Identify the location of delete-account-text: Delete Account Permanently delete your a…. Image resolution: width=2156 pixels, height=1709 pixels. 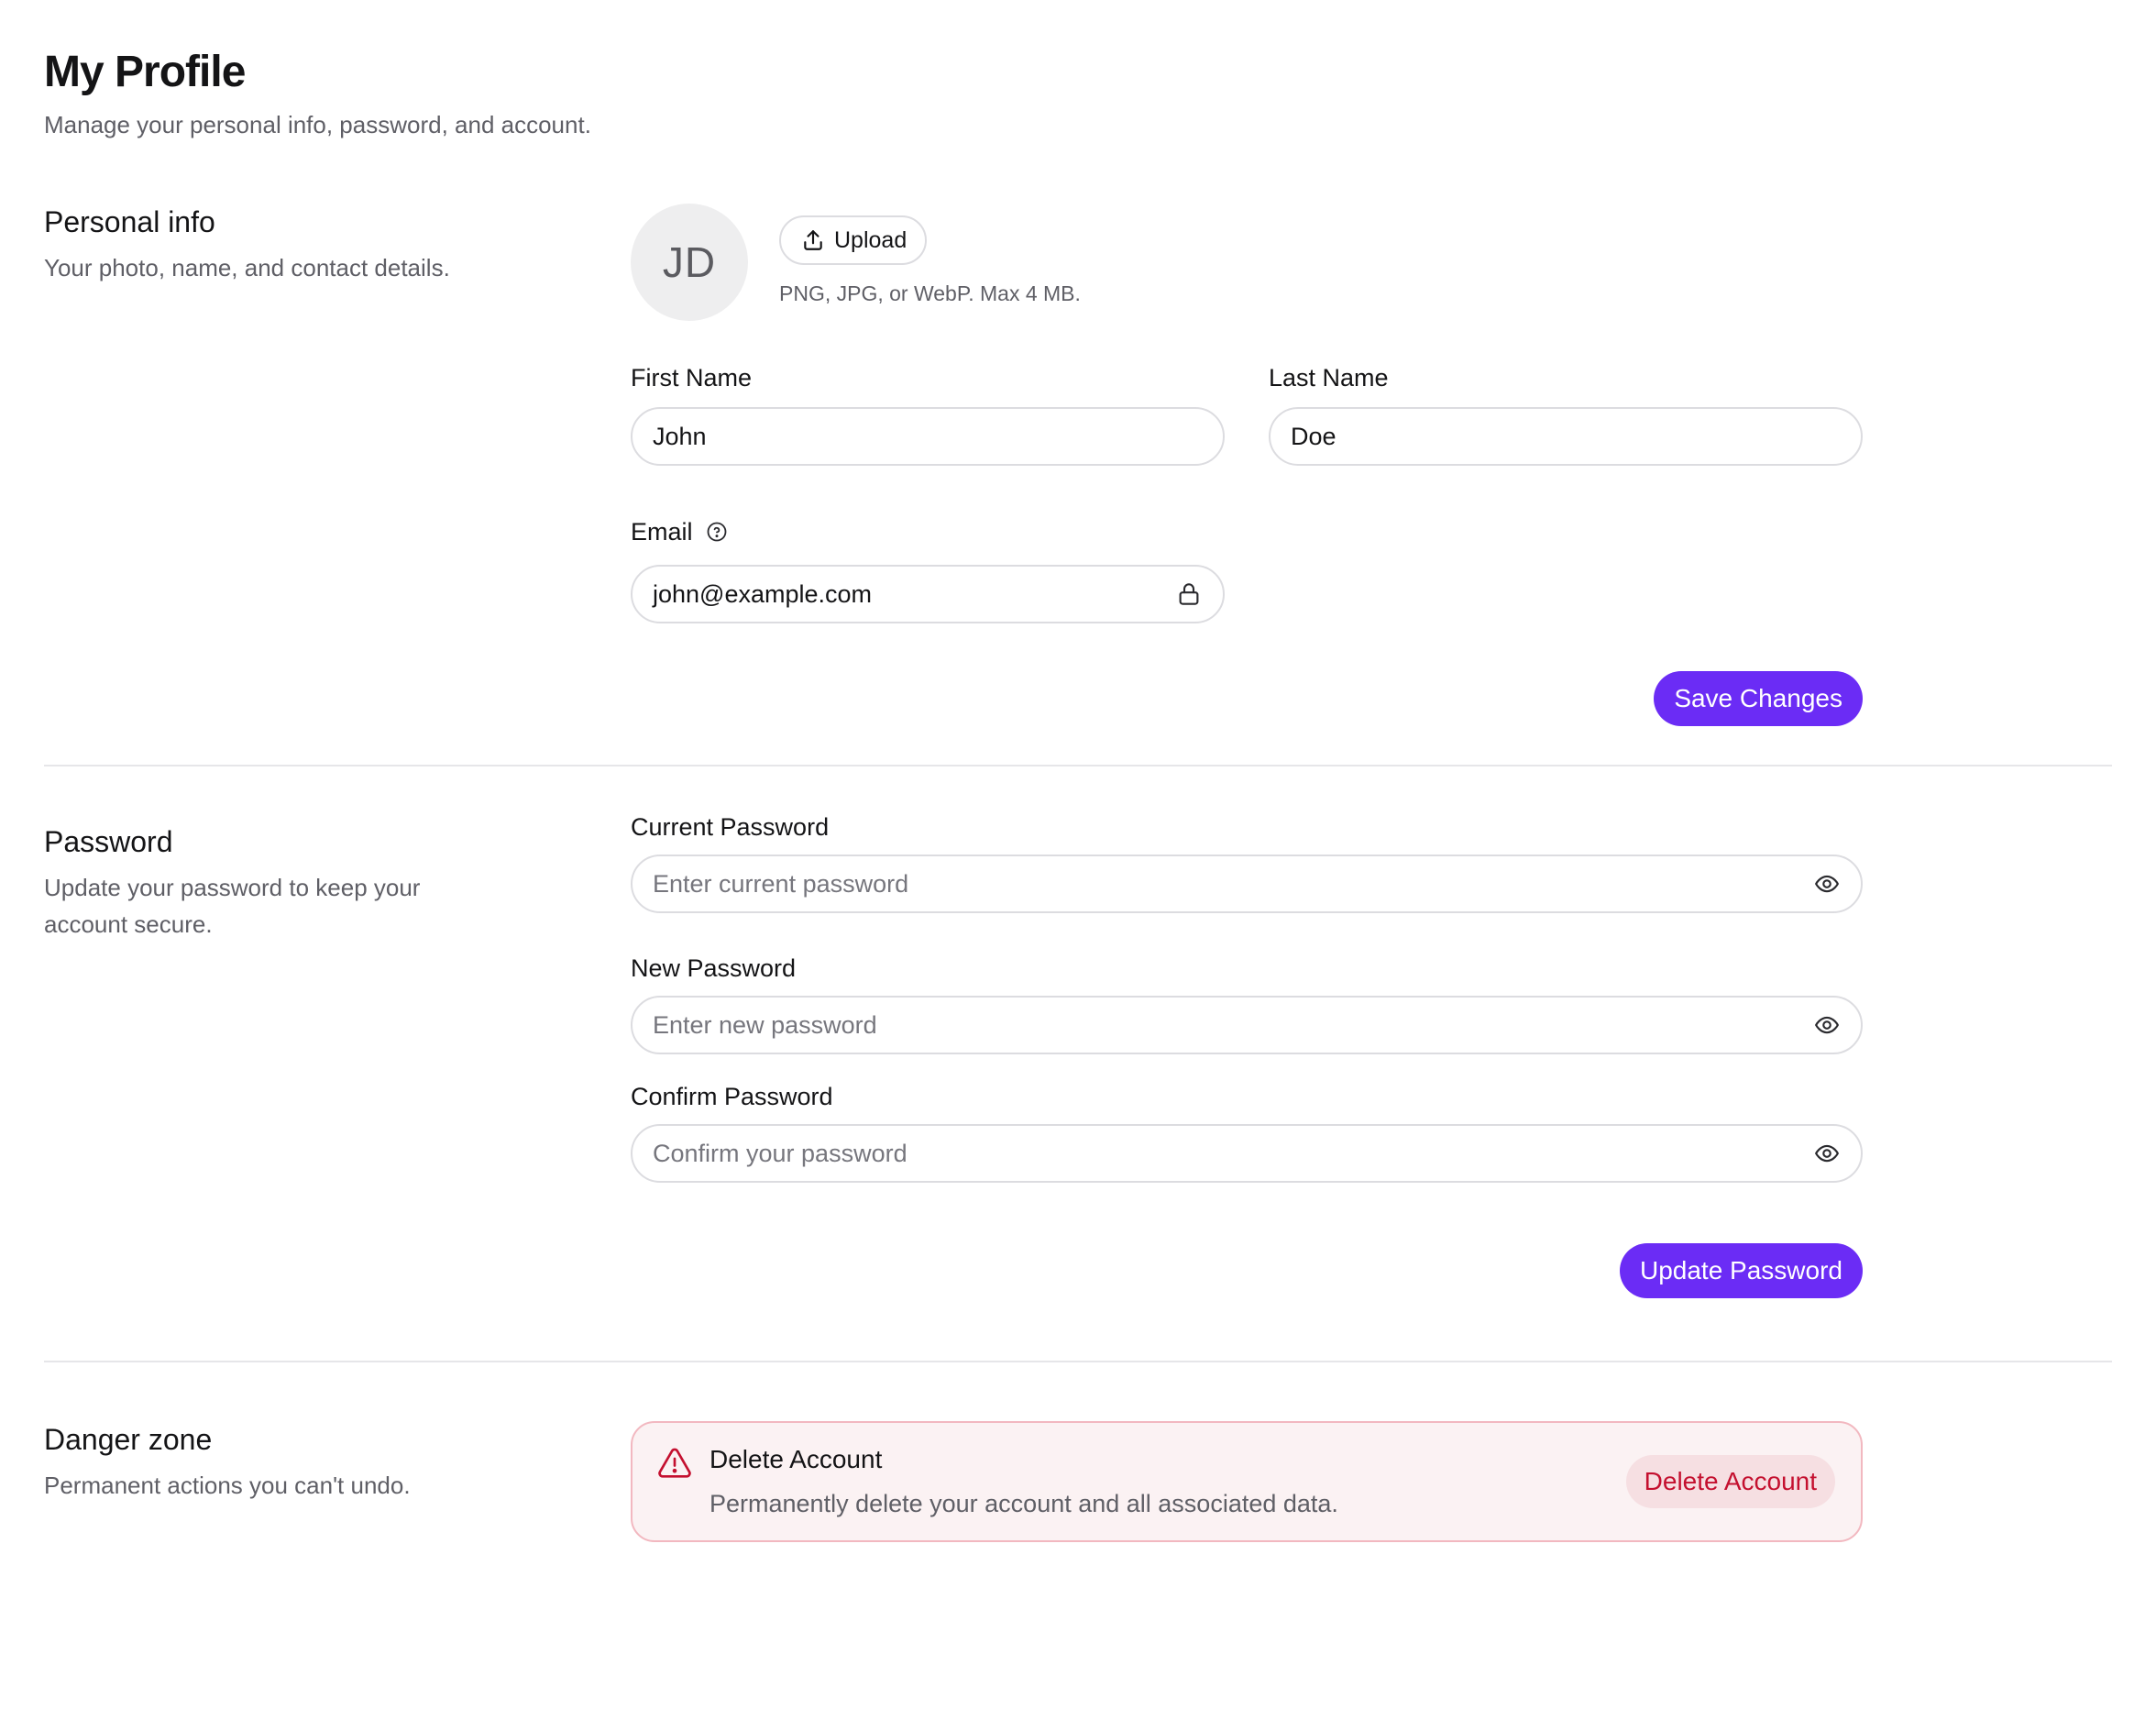
(1168, 1482).